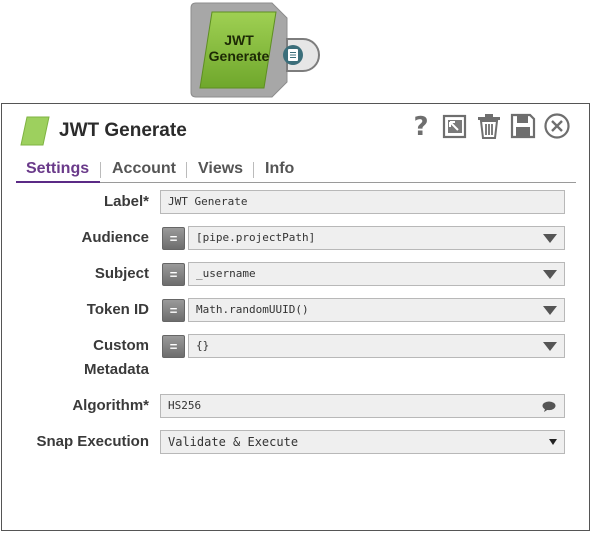 The width and height of the screenshot is (592, 533). Describe the element at coordinates (173, 346) in the screenshot. I see `custom-metadata-expression-toggle: =` at that location.